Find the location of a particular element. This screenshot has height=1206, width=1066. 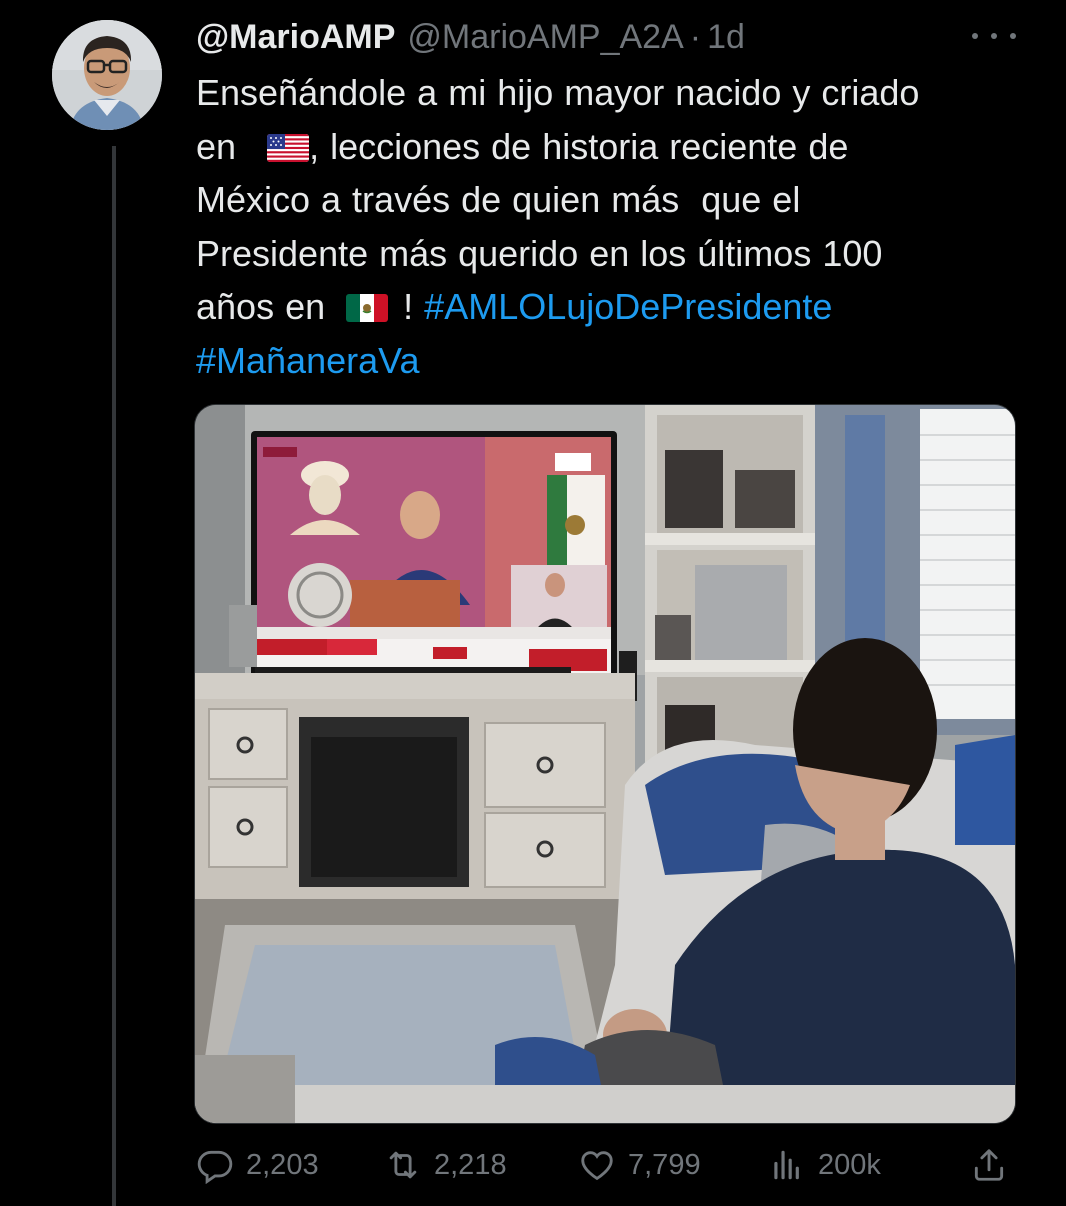

like-button: 7,799 is located at coordinates (639, 1165).